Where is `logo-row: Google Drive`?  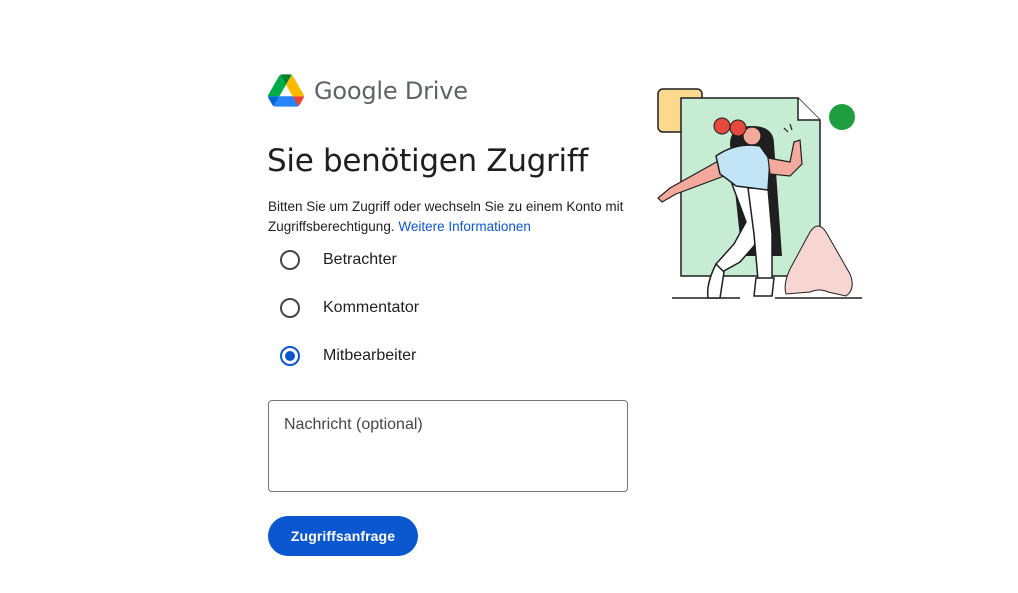
logo-row: Google Drive is located at coordinates (368, 90).